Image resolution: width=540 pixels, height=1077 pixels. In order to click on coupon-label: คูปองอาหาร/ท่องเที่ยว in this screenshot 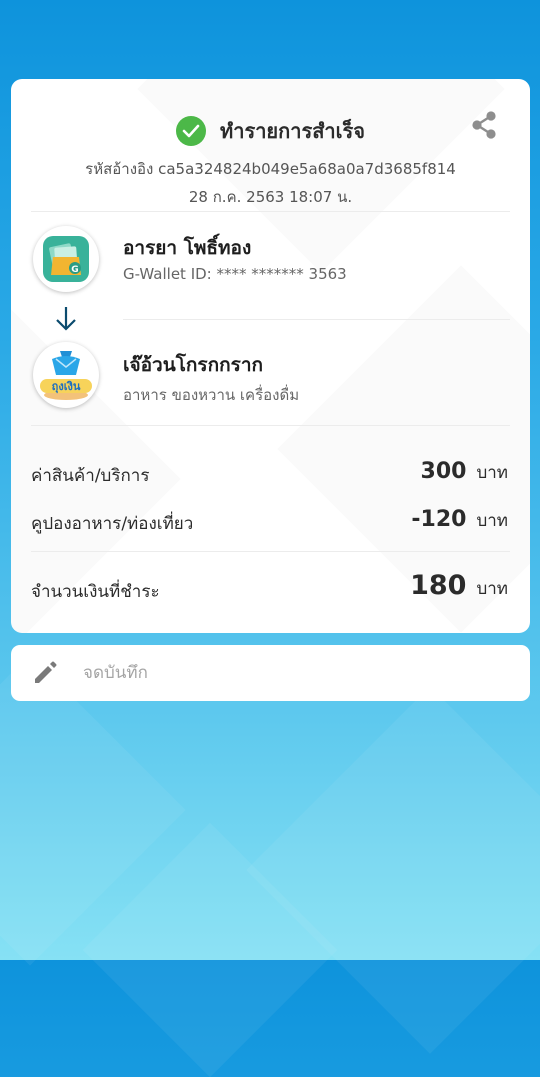, I will do `click(112, 524)`.